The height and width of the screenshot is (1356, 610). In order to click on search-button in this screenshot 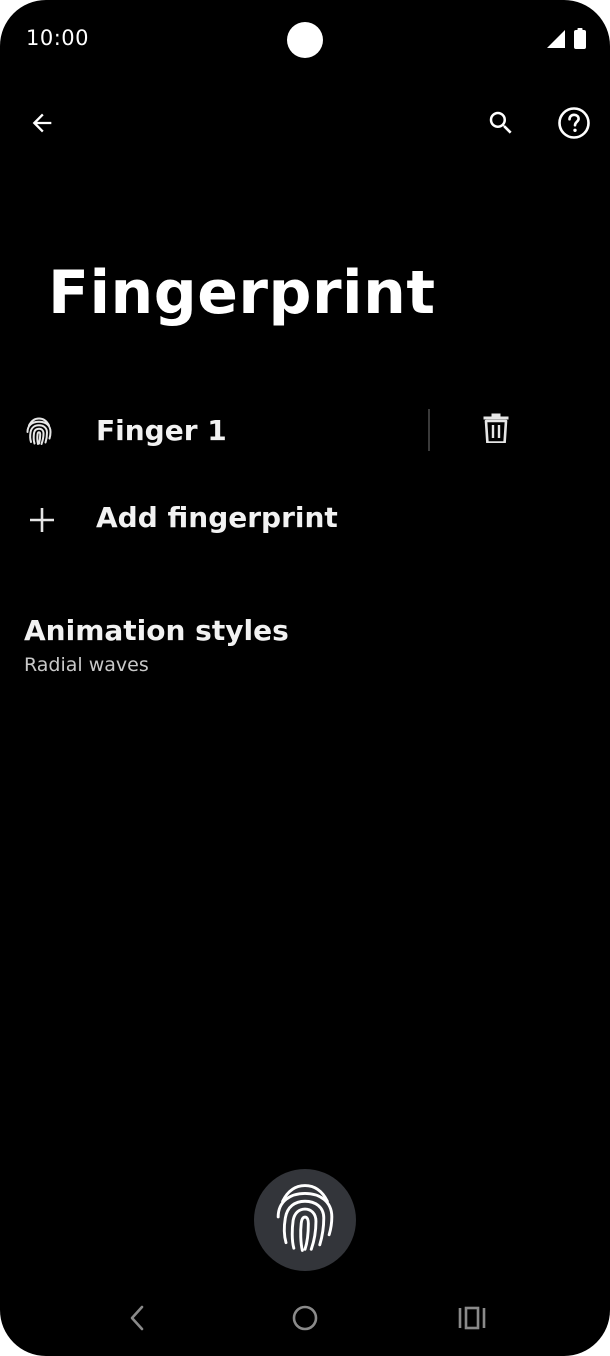, I will do `click(501, 125)`.